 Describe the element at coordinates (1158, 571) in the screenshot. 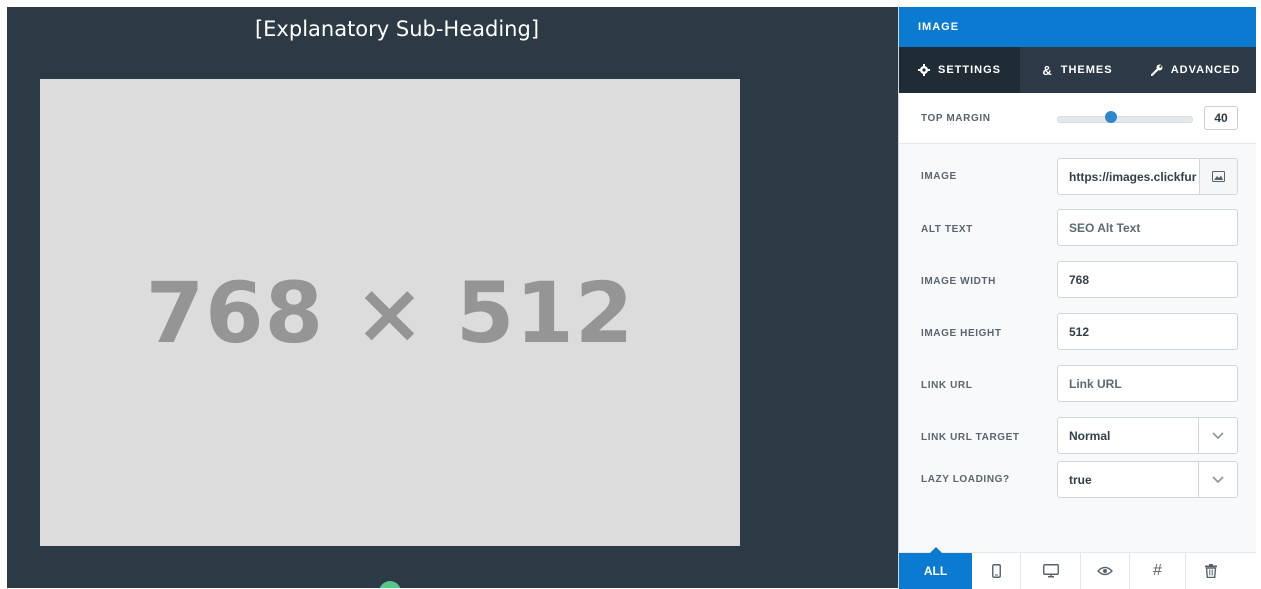

I see `hash-icon: #` at that location.